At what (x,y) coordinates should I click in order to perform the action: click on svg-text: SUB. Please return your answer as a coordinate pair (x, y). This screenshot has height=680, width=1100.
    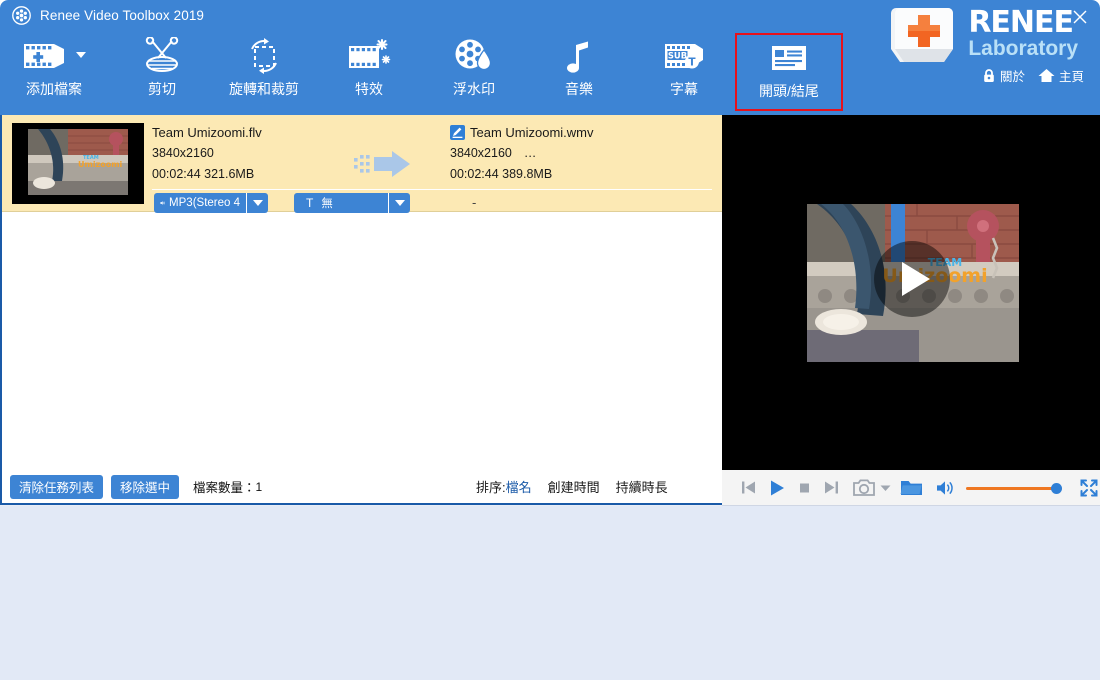
    Looking at the image, I should click on (677, 56).